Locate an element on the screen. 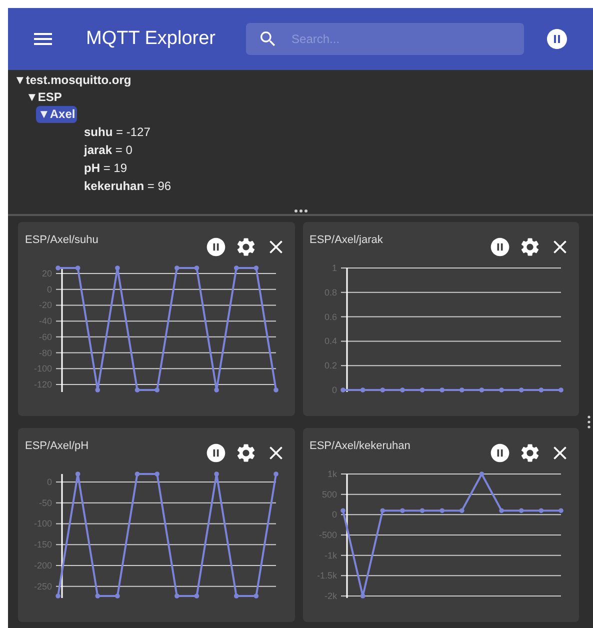 This screenshot has width=593, height=628. chart-title: ESP/Axel/suhu is located at coordinates (61, 240).